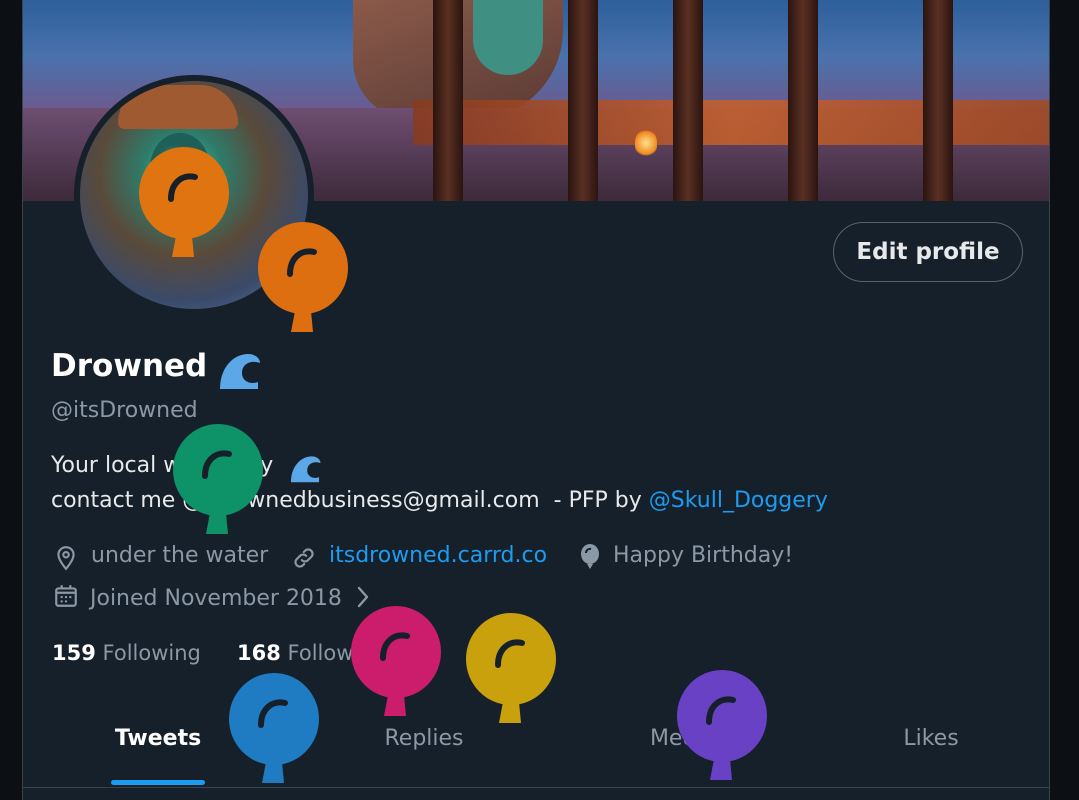 Image resolution: width=1079 pixels, height=800 pixels. What do you see at coordinates (738, 500) in the screenshot?
I see `mention-link: @Skull_Doggery` at bounding box center [738, 500].